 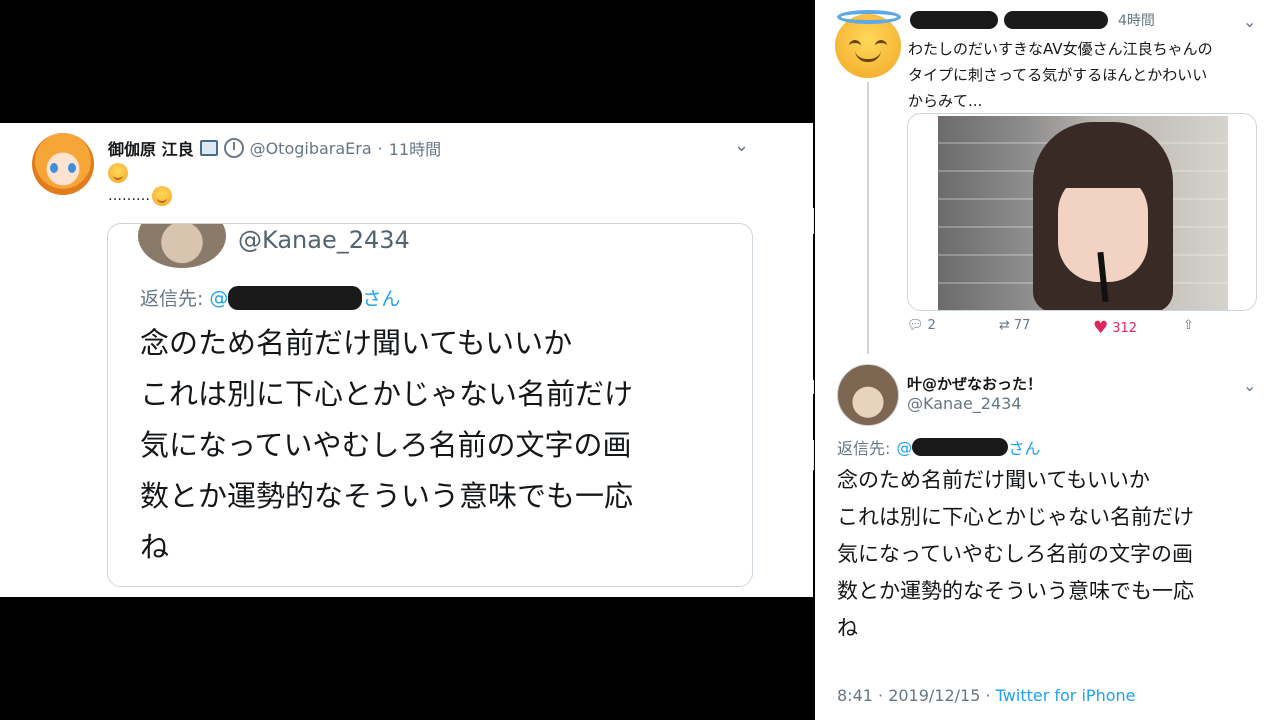 What do you see at coordinates (356, 343) in the screenshot?
I see `quoted-text-line: 念のため名前だけ聞いてもいいか` at bounding box center [356, 343].